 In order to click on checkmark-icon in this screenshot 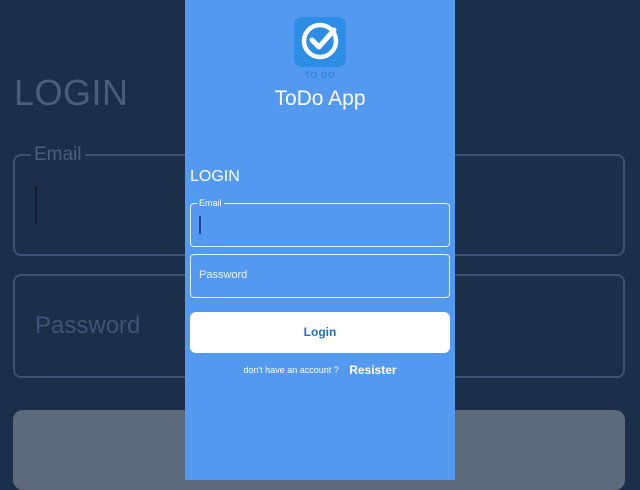, I will do `click(320, 42)`.